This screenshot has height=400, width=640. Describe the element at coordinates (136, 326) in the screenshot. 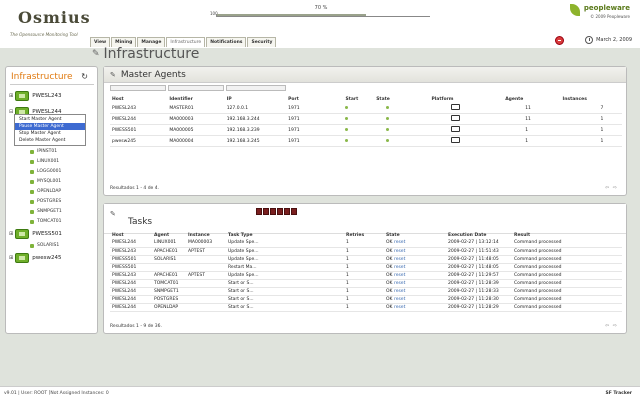

I see `tasks-footer: Resultados 1 - 9 de 36.` at that location.